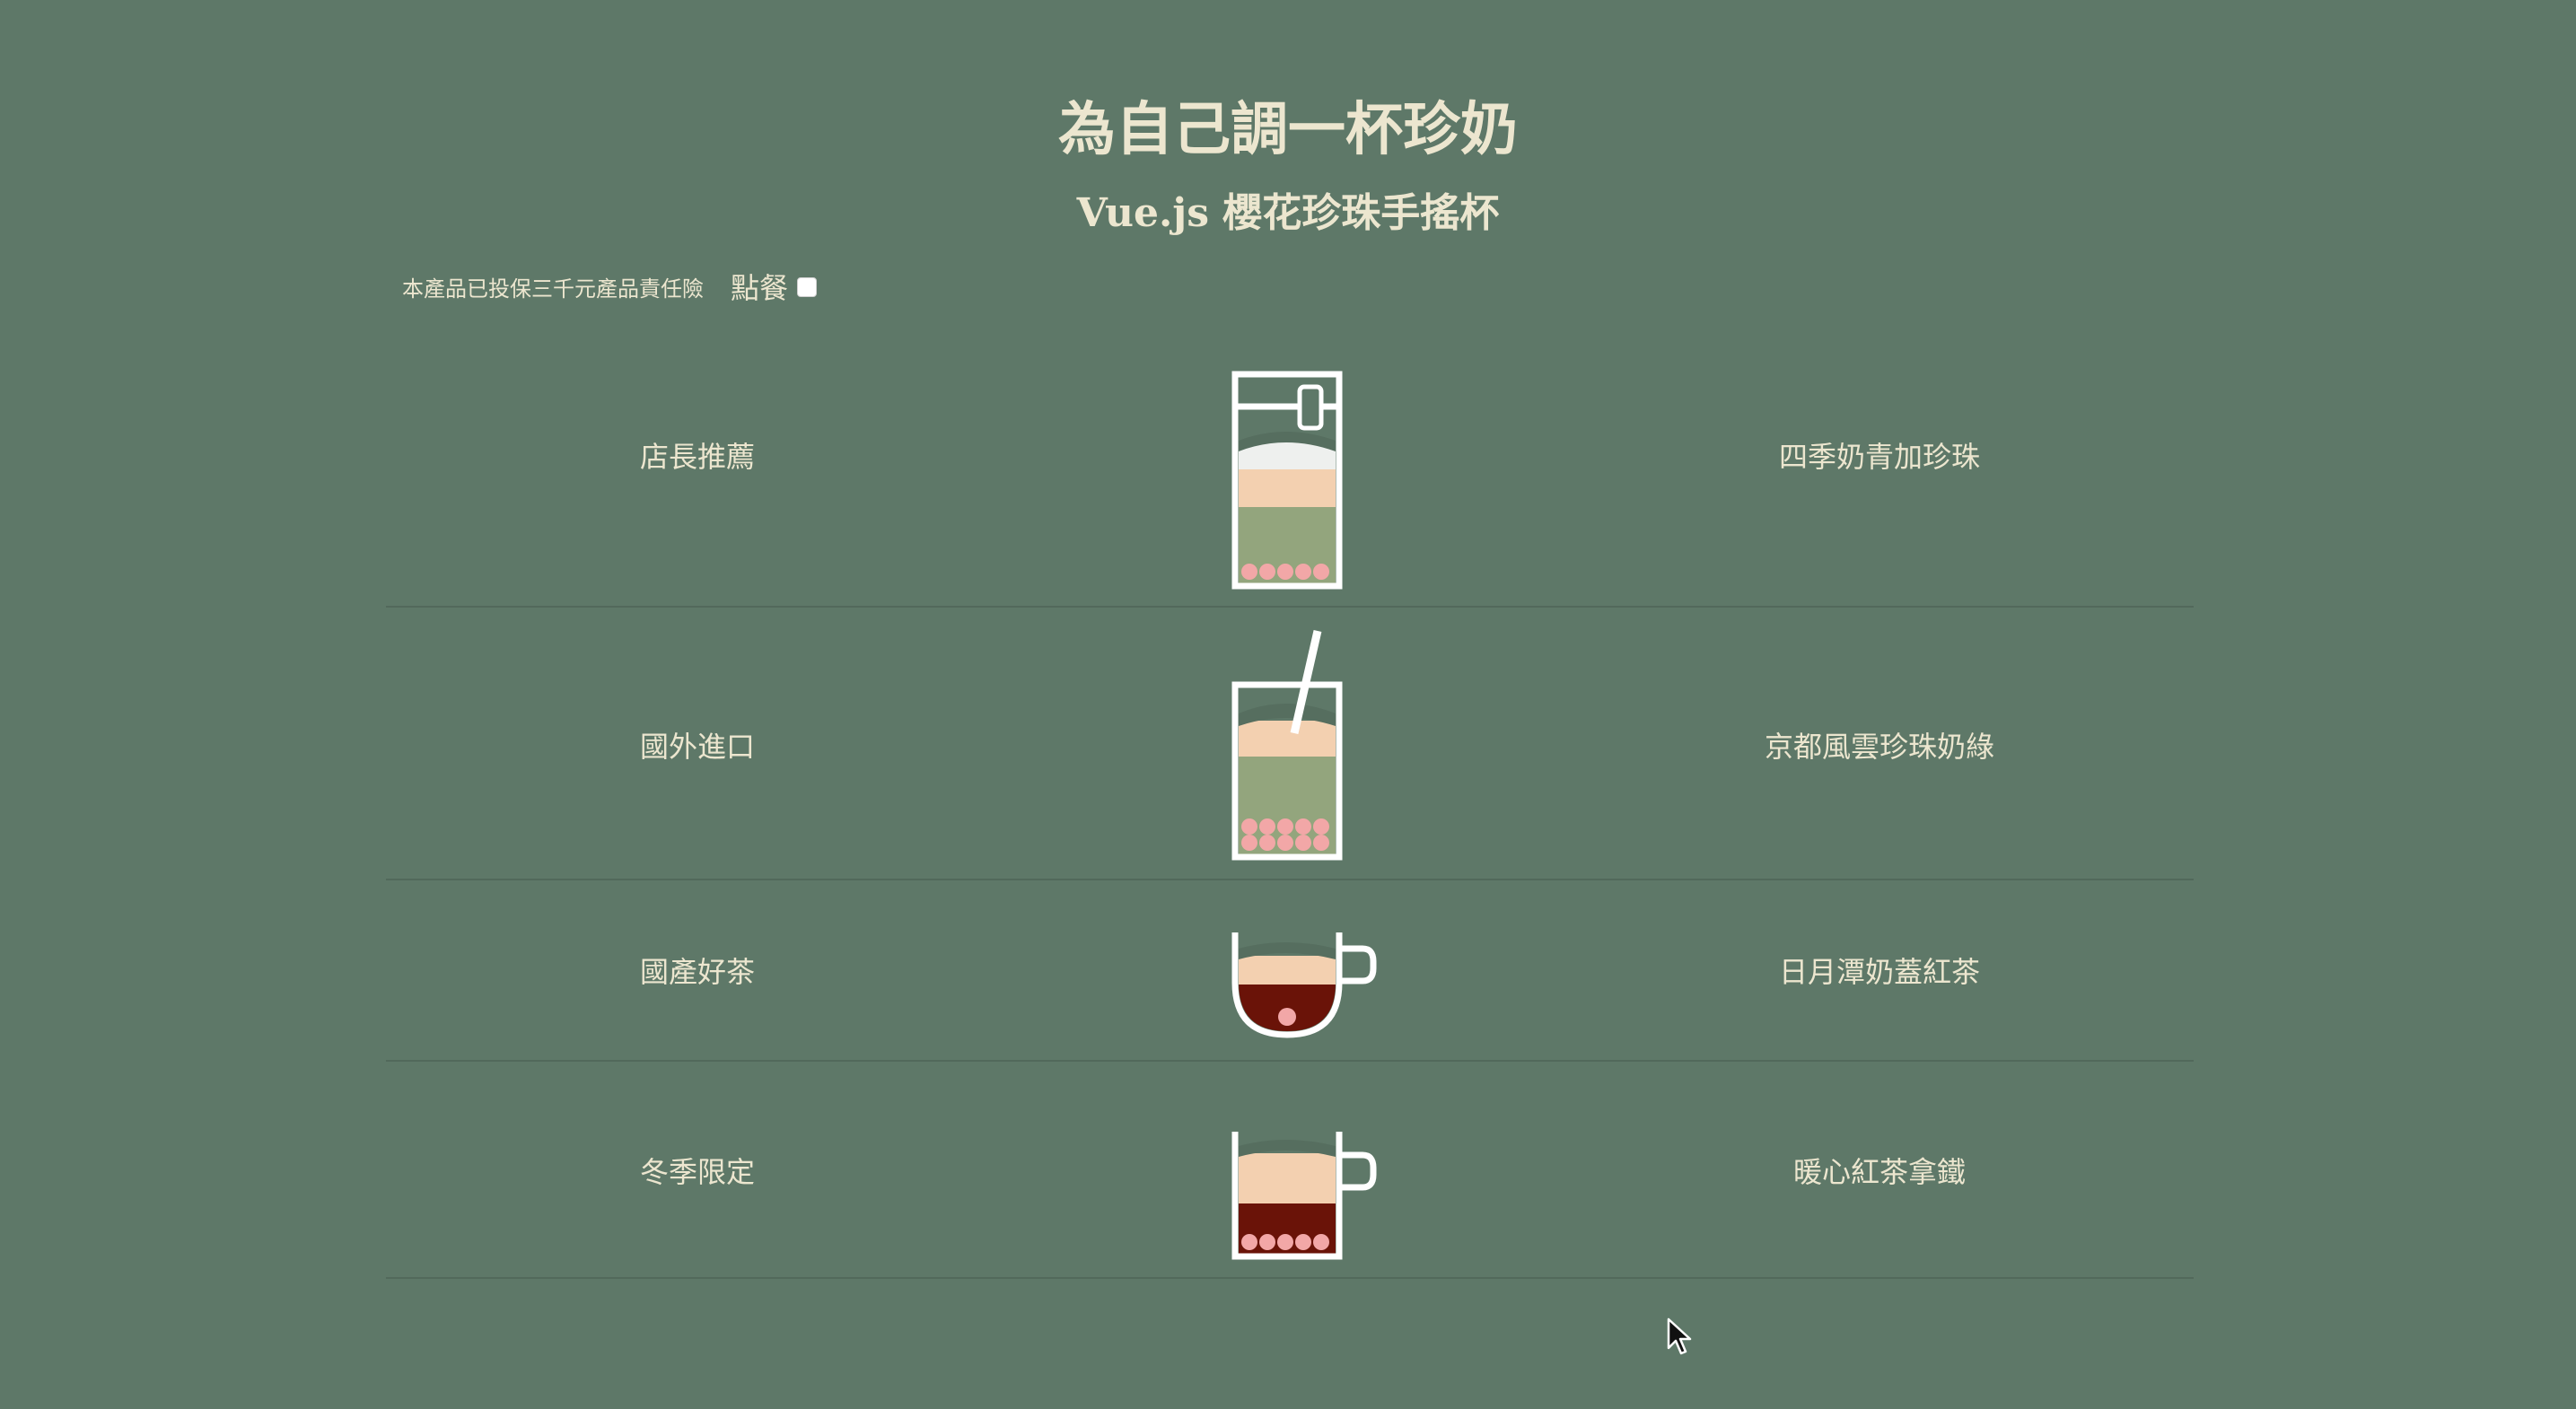  What do you see at coordinates (1287, 745) in the screenshot?
I see `cup-with-straw-icon` at bounding box center [1287, 745].